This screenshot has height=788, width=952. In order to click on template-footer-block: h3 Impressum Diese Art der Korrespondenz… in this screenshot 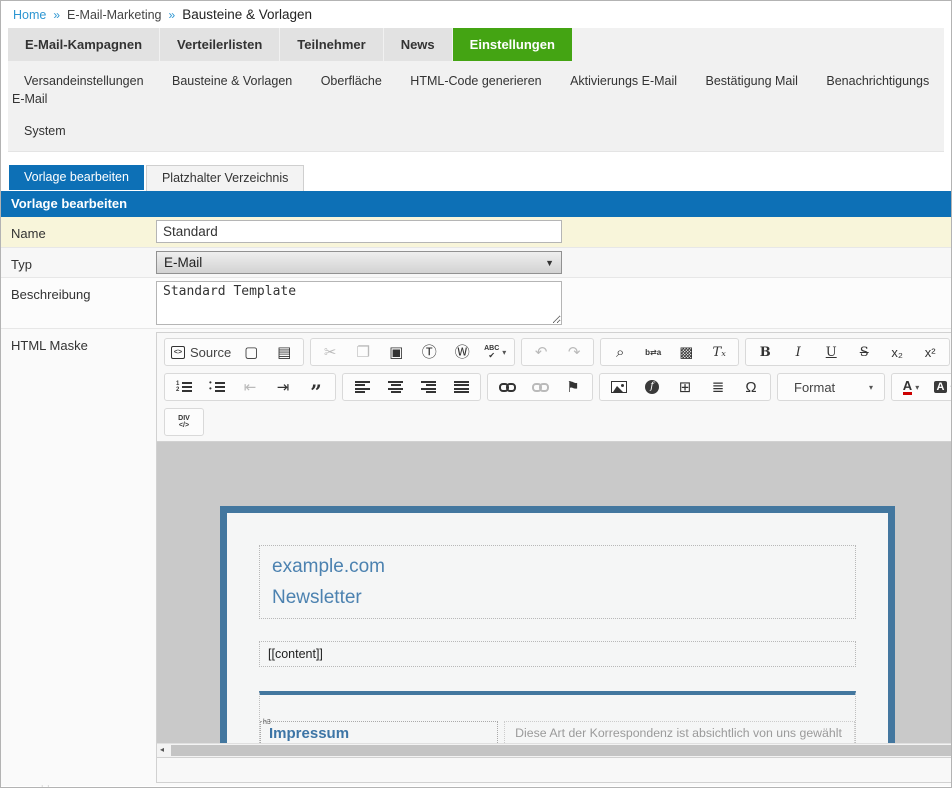, I will do `click(557, 717)`.